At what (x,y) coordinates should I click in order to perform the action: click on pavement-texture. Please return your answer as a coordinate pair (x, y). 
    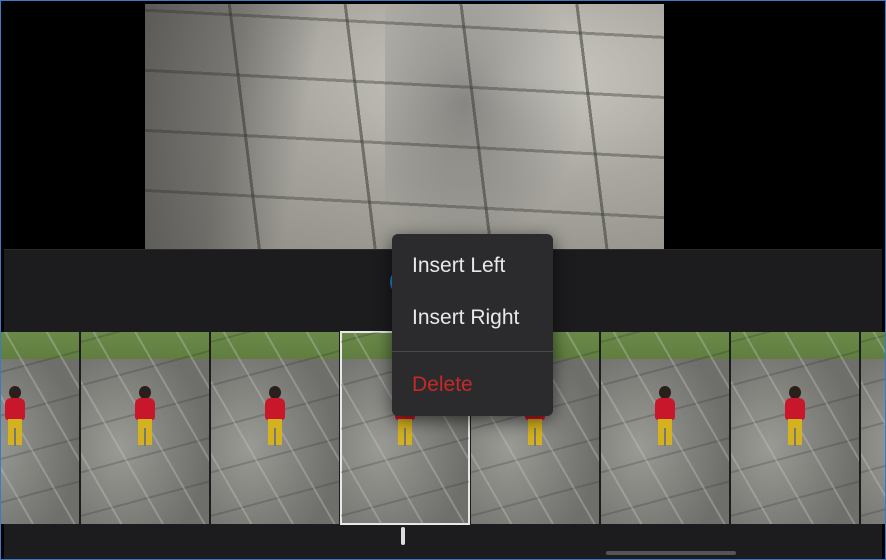
    Looking at the image, I should click on (873, 428).